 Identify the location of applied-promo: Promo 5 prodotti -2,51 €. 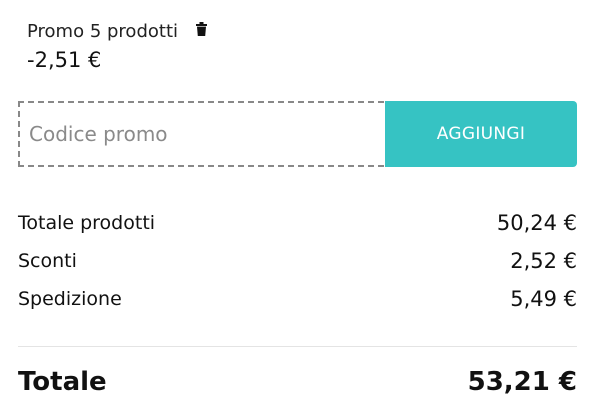
(117, 47).